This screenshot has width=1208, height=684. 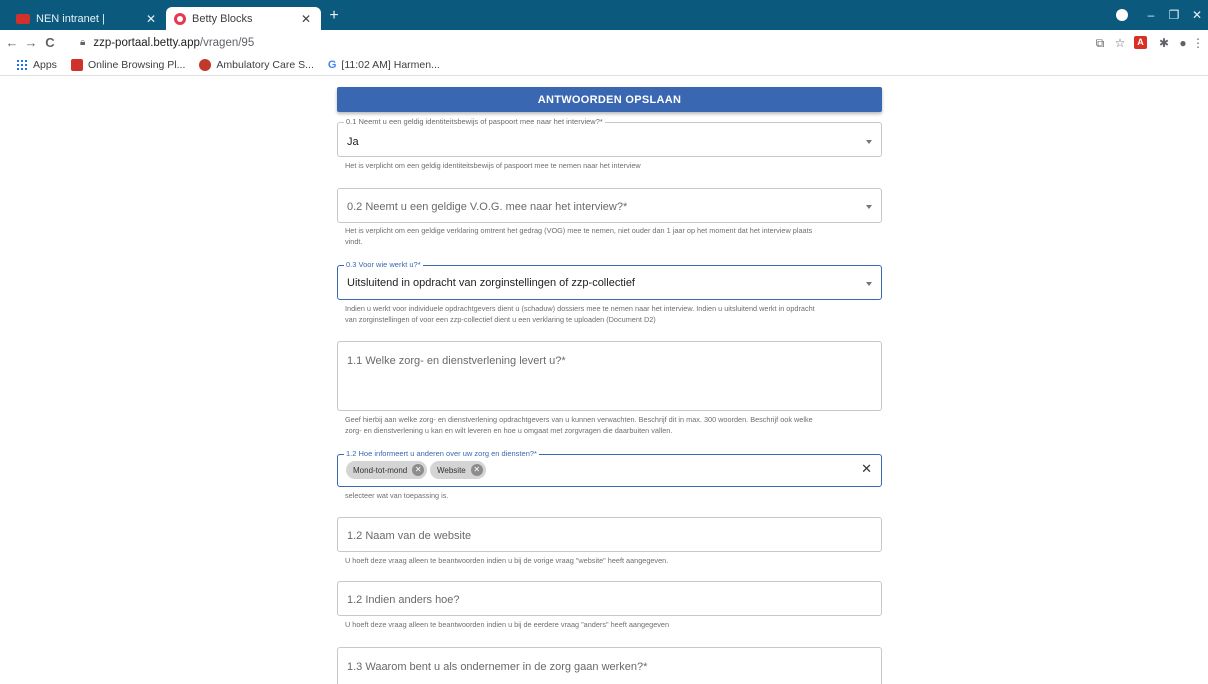 I want to click on chip-mond-tot-mond: Mond-tot-mond ✕, so click(x=387, y=470).